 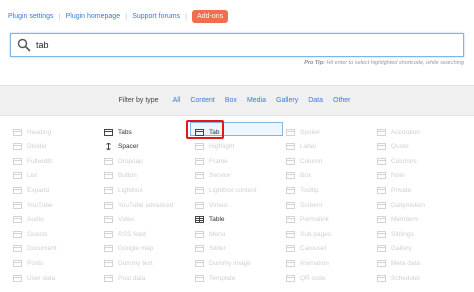 I want to click on filter-content: Content, so click(x=202, y=100).